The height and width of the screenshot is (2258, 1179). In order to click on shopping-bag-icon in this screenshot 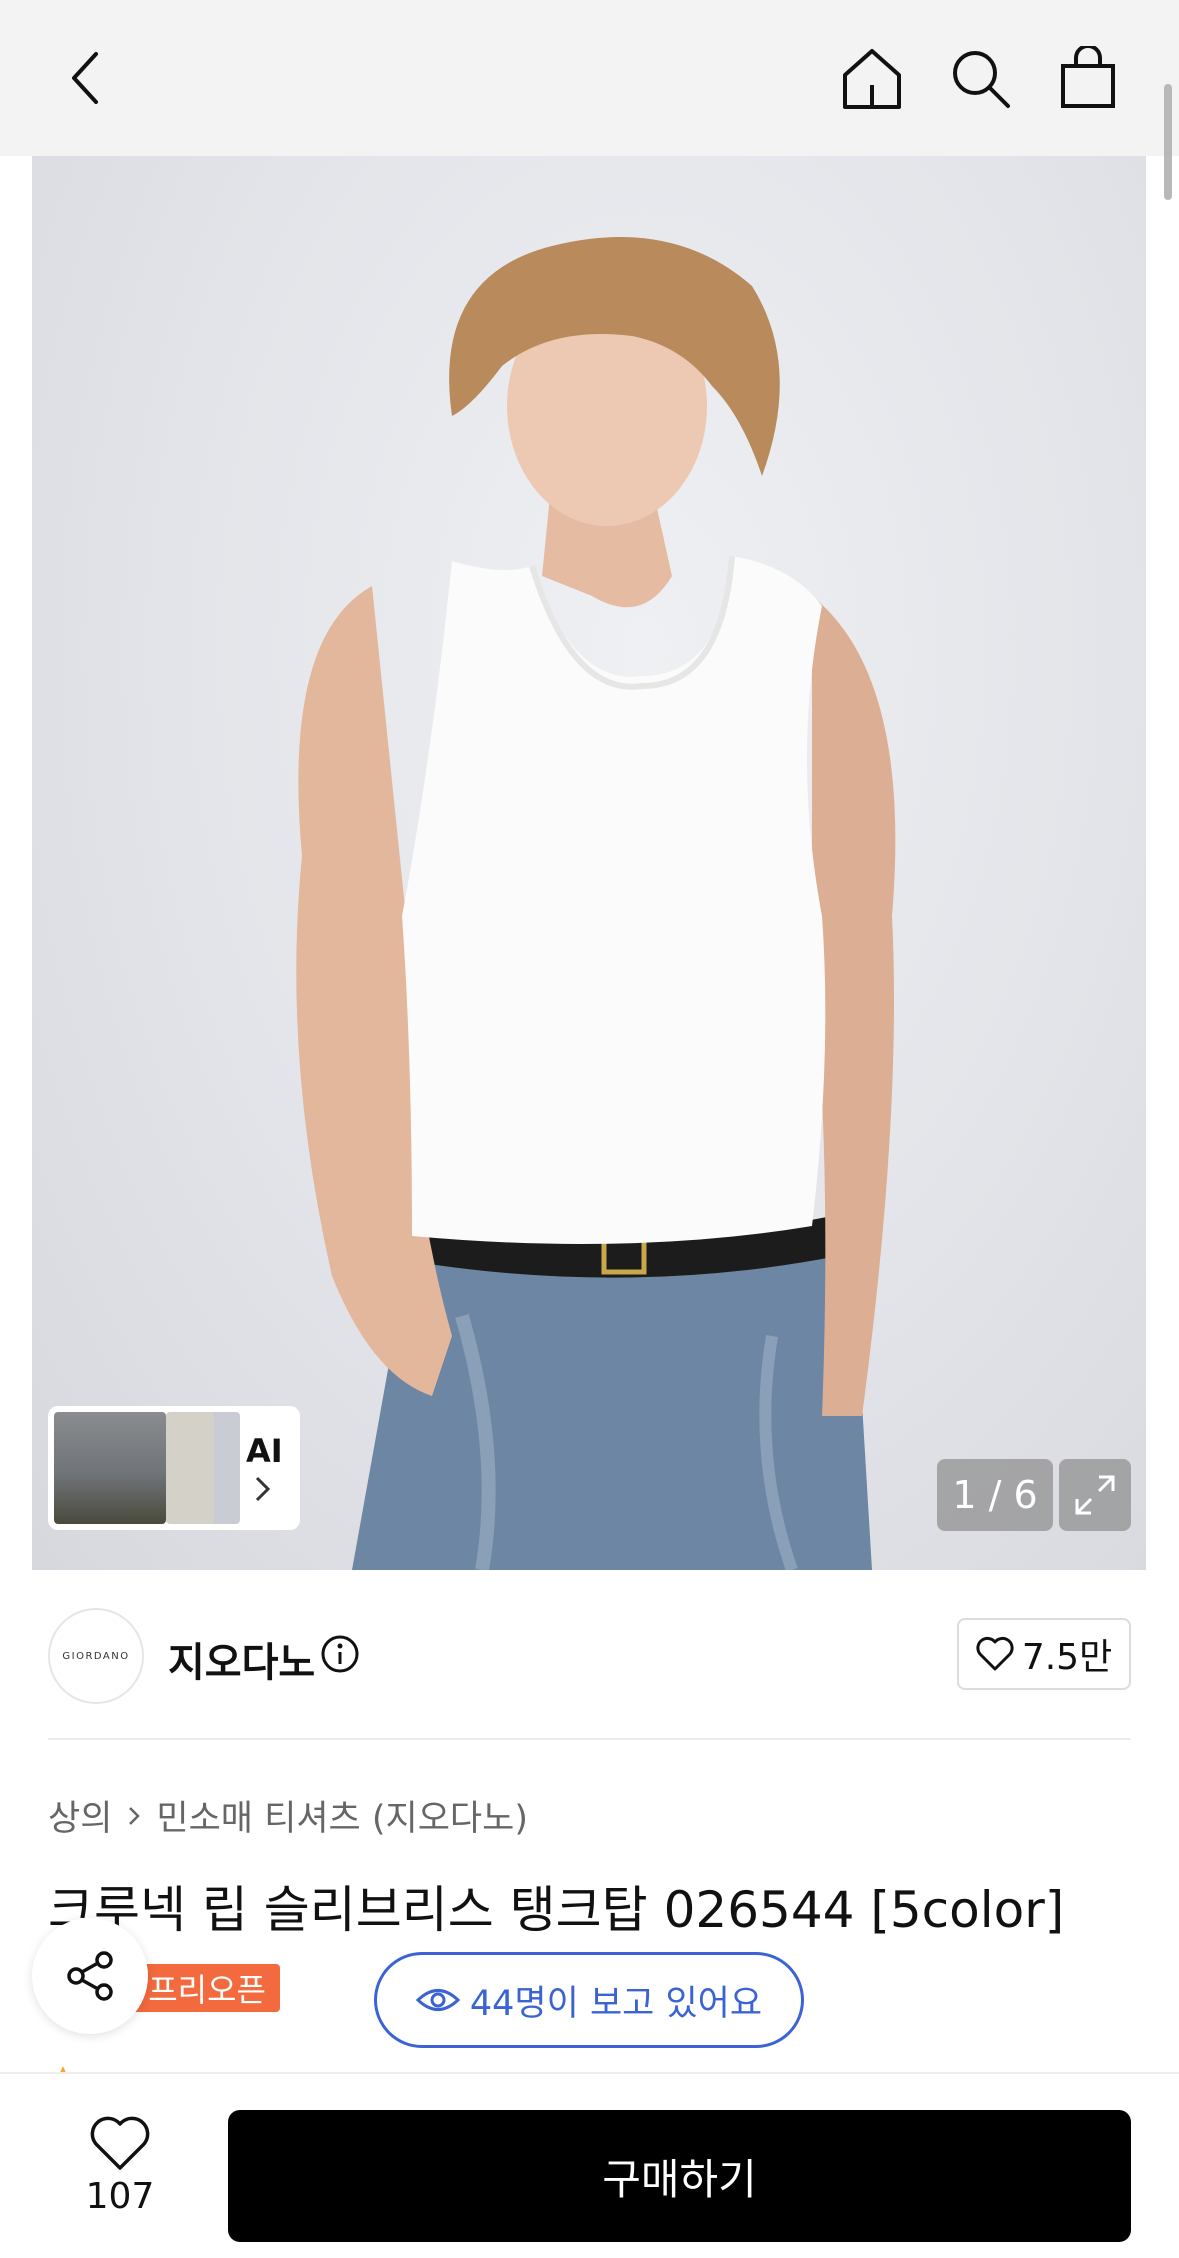, I will do `click(1088, 78)`.